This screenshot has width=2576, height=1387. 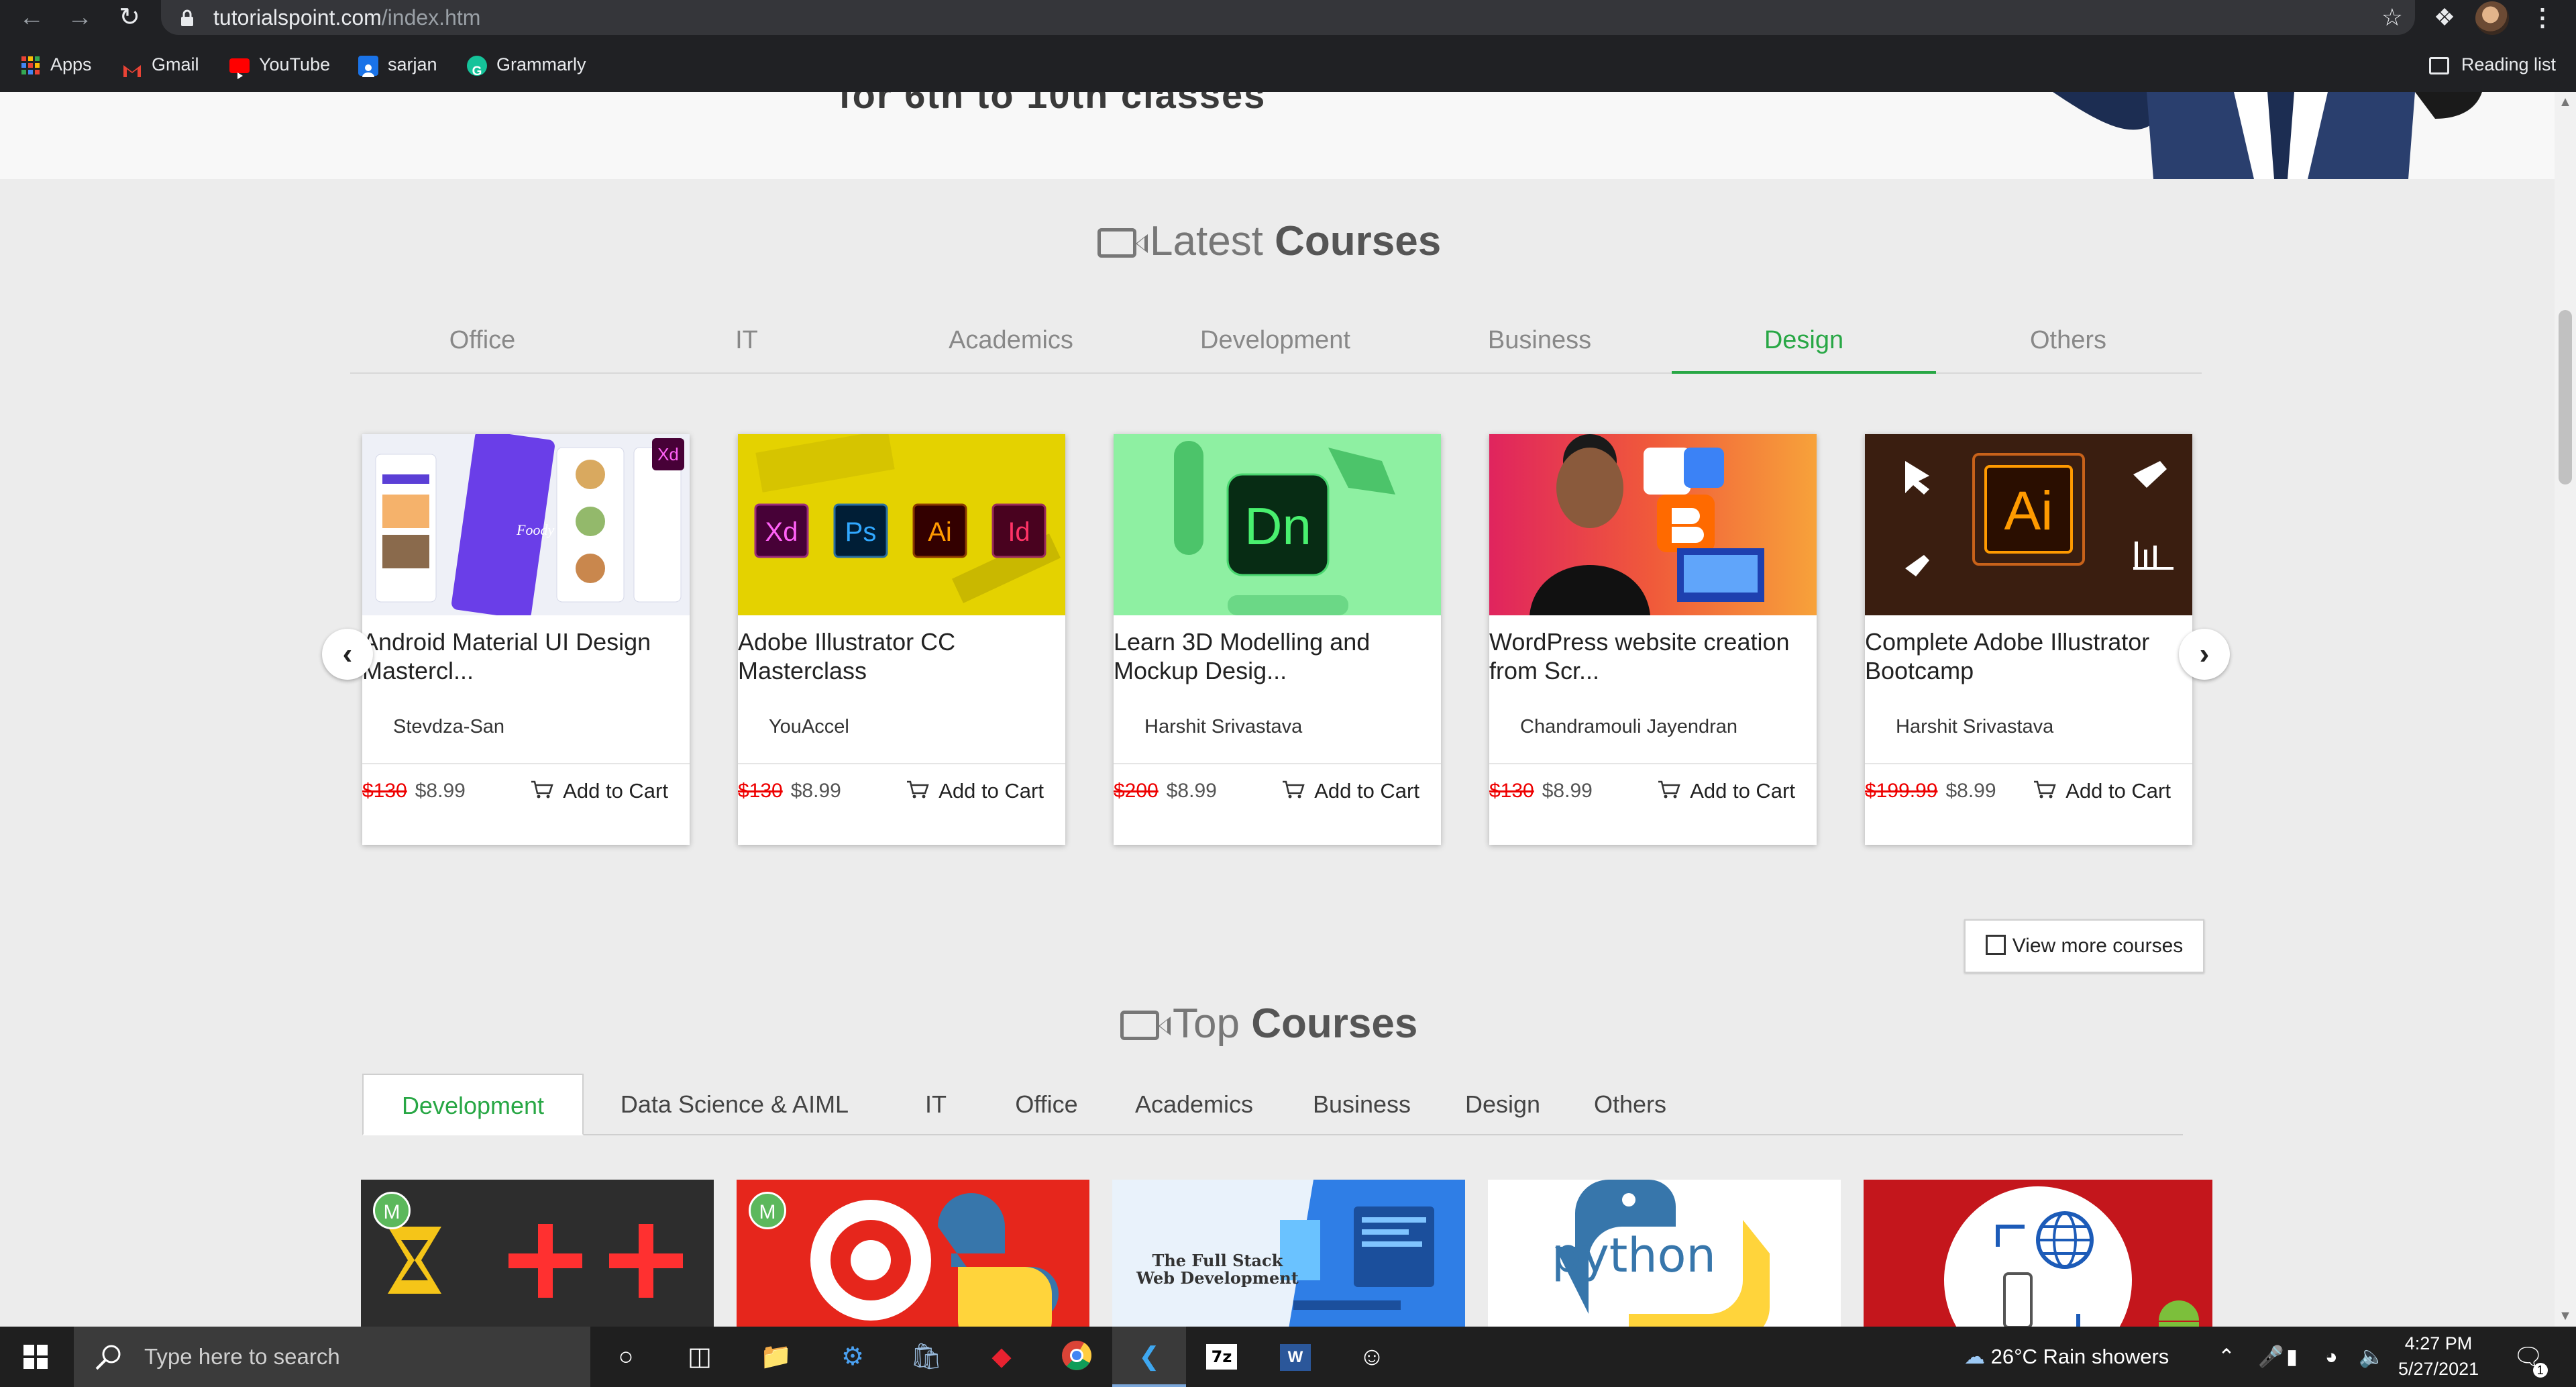 I want to click on profile-avatar, so click(x=2492, y=18).